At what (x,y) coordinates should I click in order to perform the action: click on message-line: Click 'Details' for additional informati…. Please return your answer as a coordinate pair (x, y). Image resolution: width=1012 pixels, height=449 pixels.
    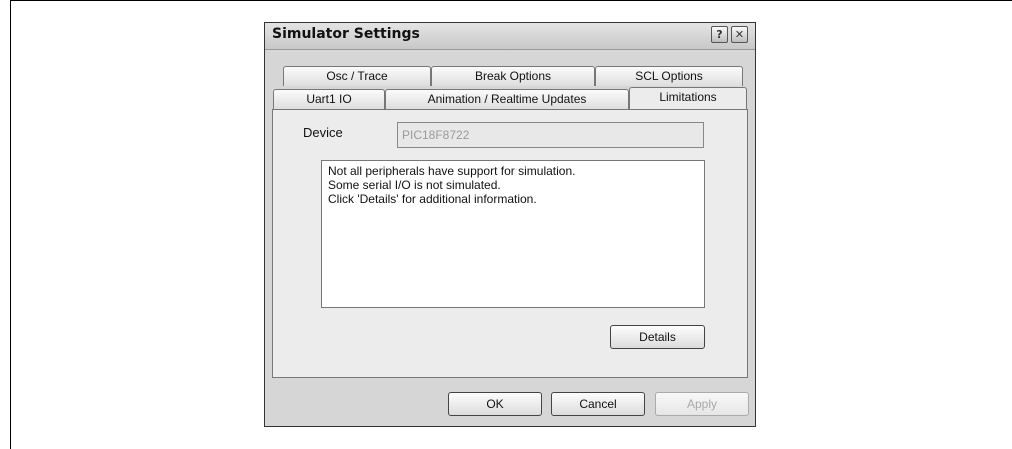
    Looking at the image, I should click on (432, 199).